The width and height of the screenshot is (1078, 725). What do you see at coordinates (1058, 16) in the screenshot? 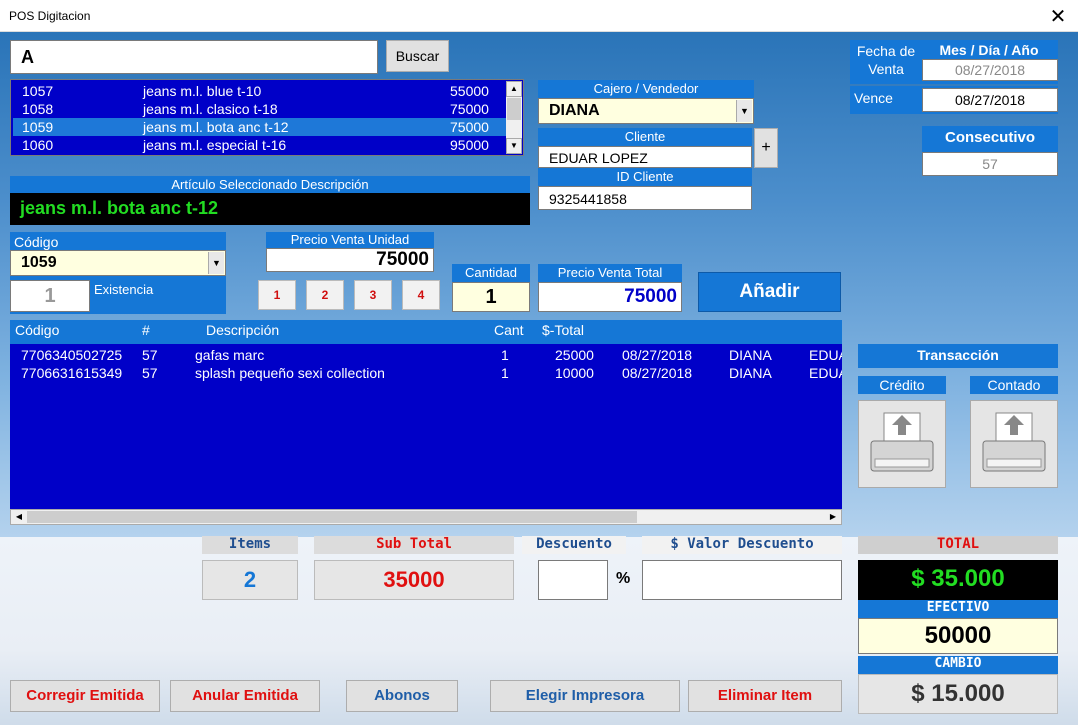
I see `close-icon: ✕` at bounding box center [1058, 16].